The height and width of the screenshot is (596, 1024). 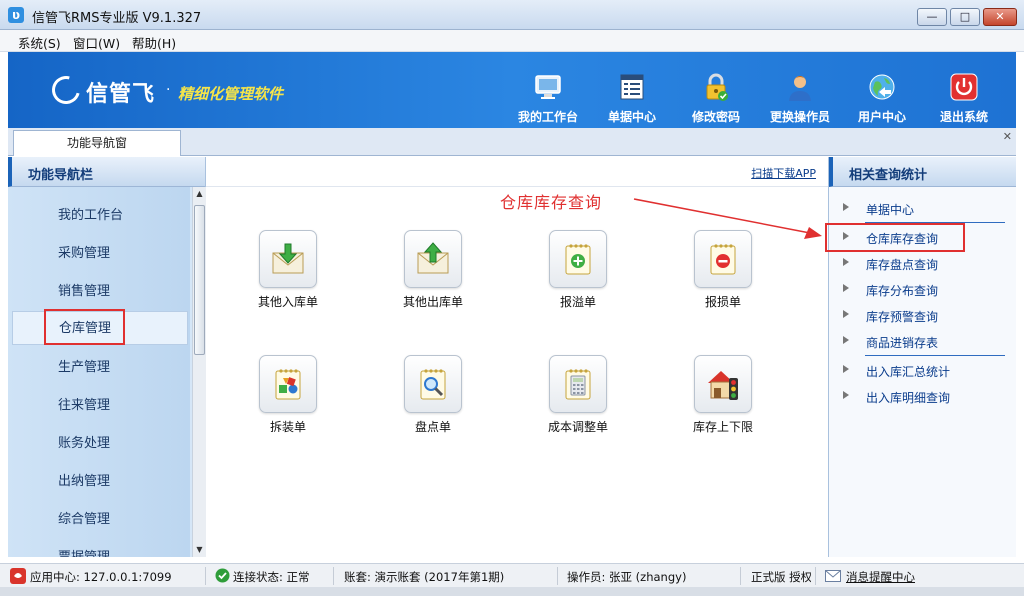 What do you see at coordinates (154, 42) in the screenshot?
I see `menu-help: 帮助(H)` at bounding box center [154, 42].